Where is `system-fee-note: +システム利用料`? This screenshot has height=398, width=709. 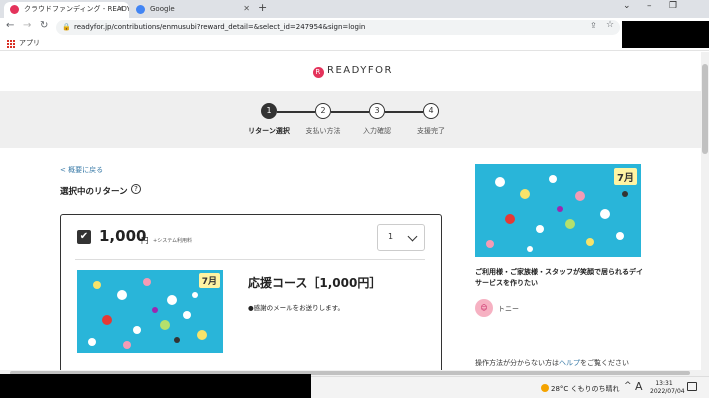
system-fee-note: +システム利用料 is located at coordinates (173, 241).